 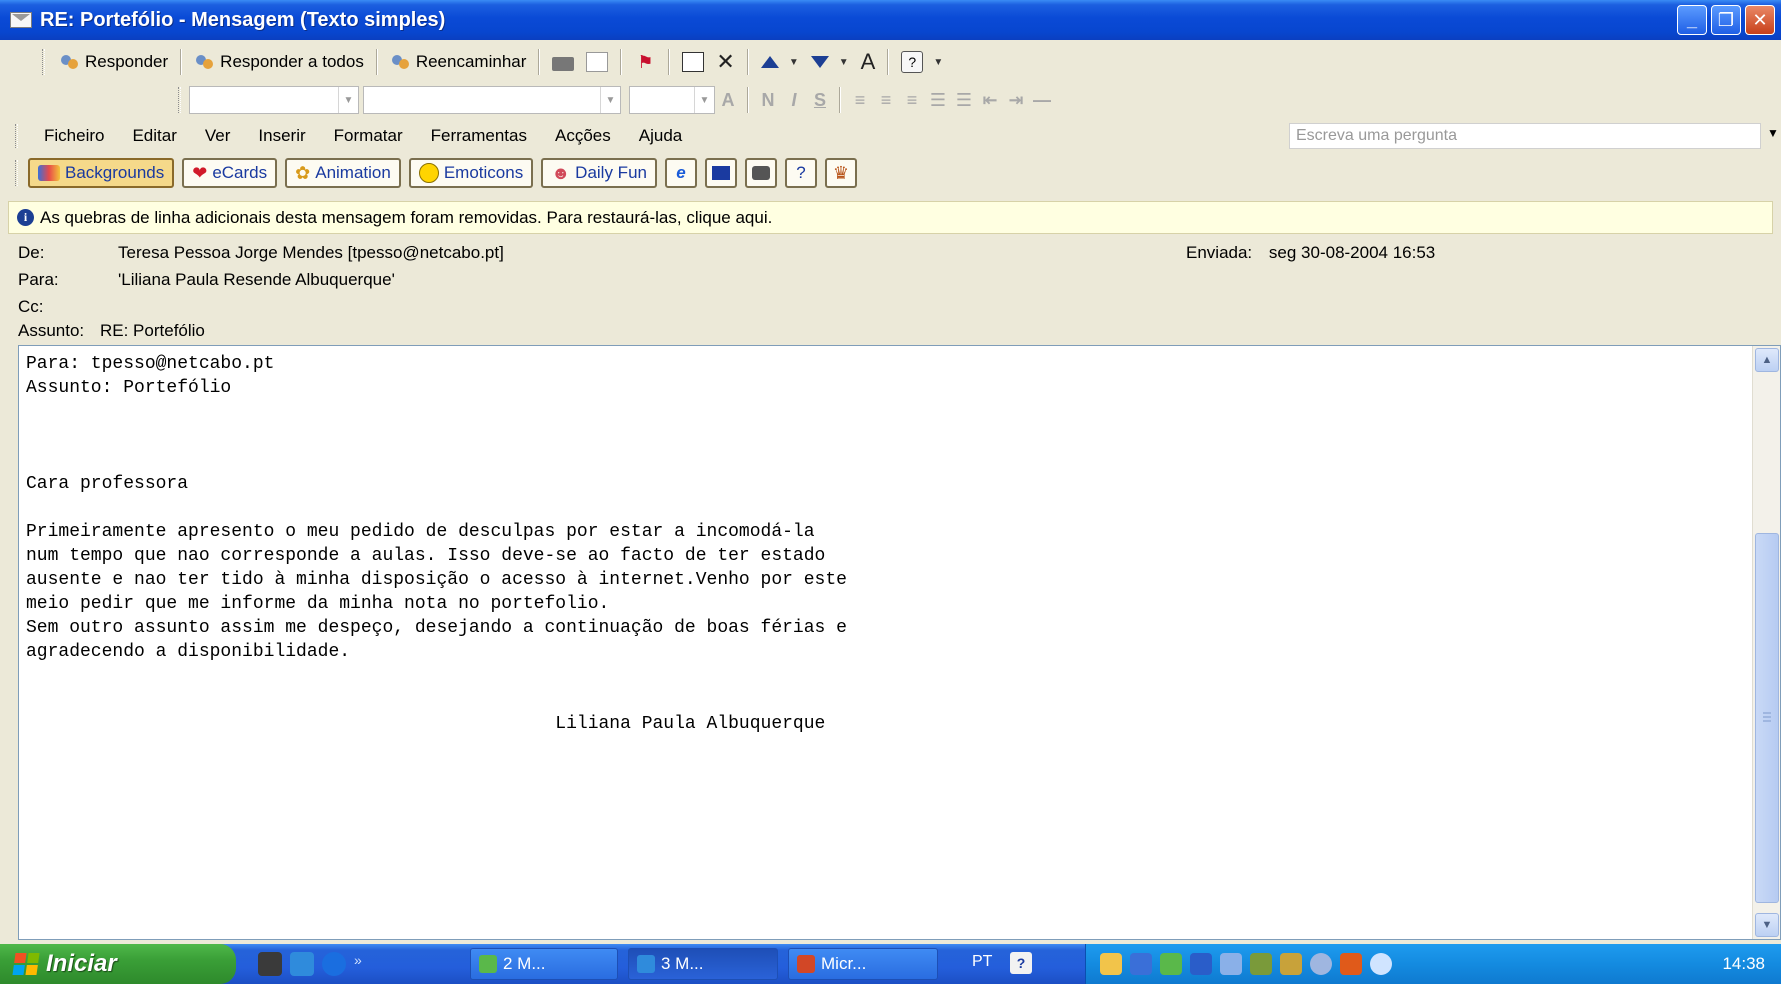 What do you see at coordinates (693, 62) in the screenshot?
I see `move-to-folder-button` at bounding box center [693, 62].